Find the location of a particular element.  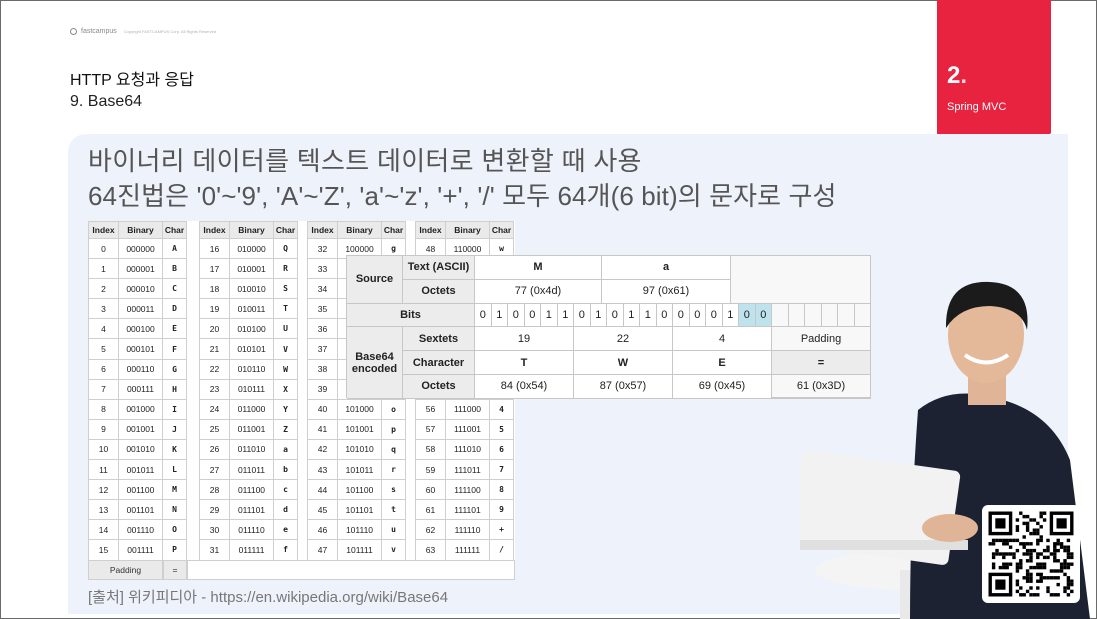

index-table-cell: 001010 is located at coordinates (140, 449).